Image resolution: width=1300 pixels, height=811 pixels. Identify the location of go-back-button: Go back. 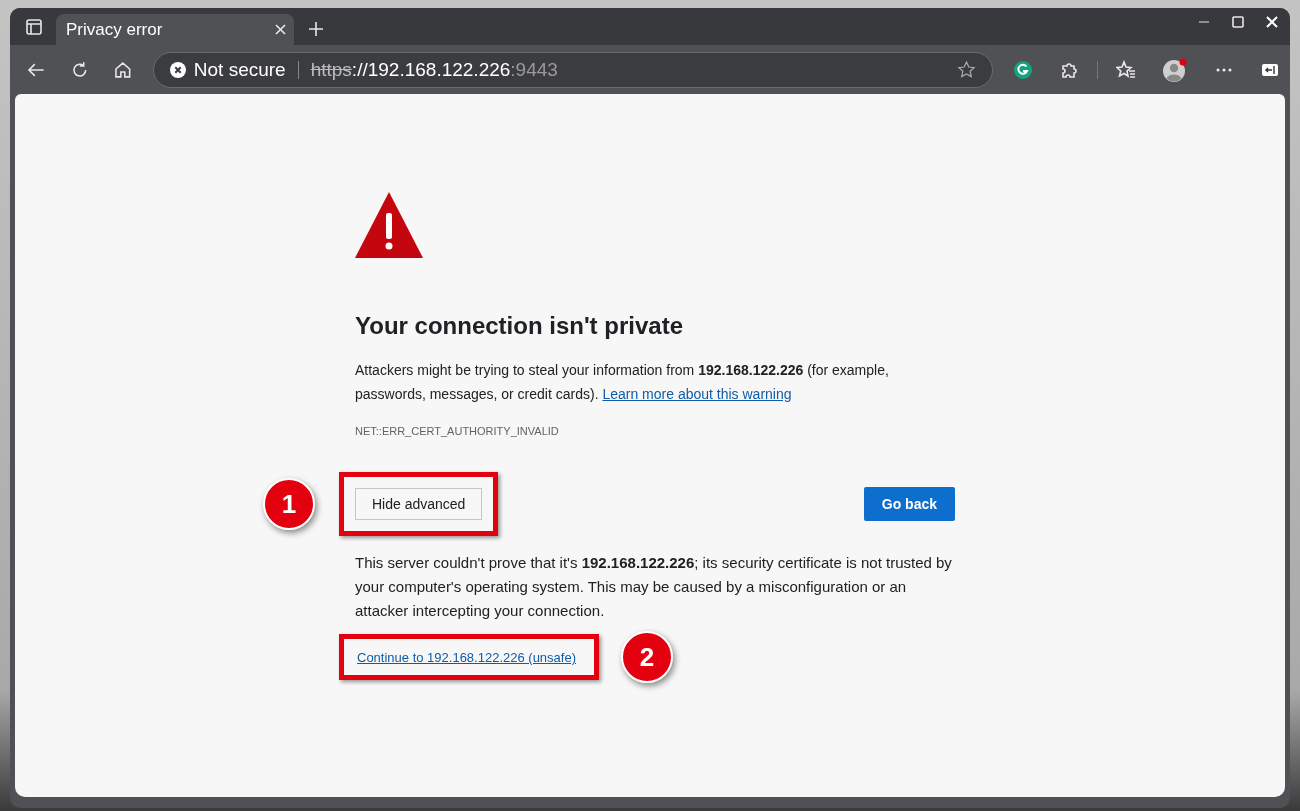
(909, 504).